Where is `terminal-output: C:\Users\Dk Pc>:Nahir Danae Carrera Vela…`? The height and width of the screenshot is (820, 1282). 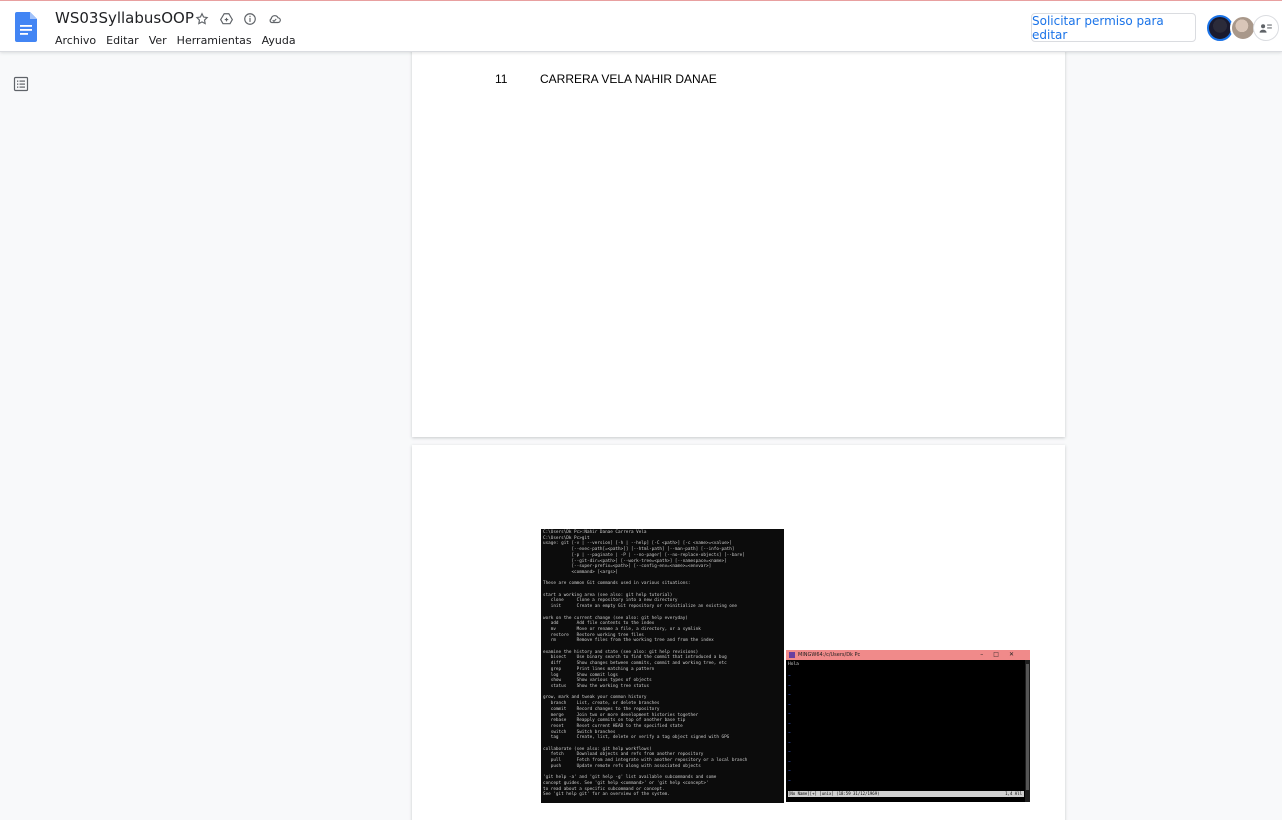 terminal-output: C:\Users\Dk Pc>:Nahir Danae Carrera Vela… is located at coordinates (645, 664).